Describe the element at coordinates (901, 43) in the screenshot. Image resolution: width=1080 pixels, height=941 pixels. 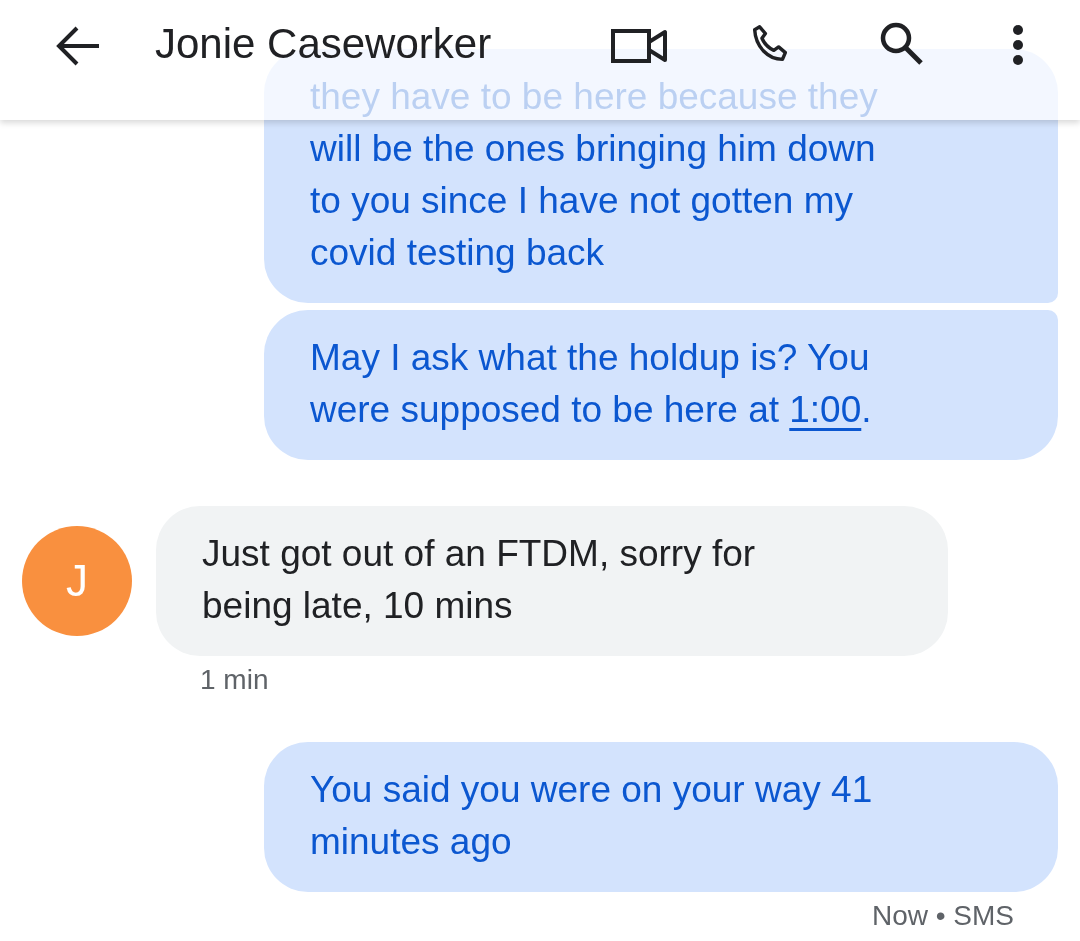
I see `search-icon` at that location.